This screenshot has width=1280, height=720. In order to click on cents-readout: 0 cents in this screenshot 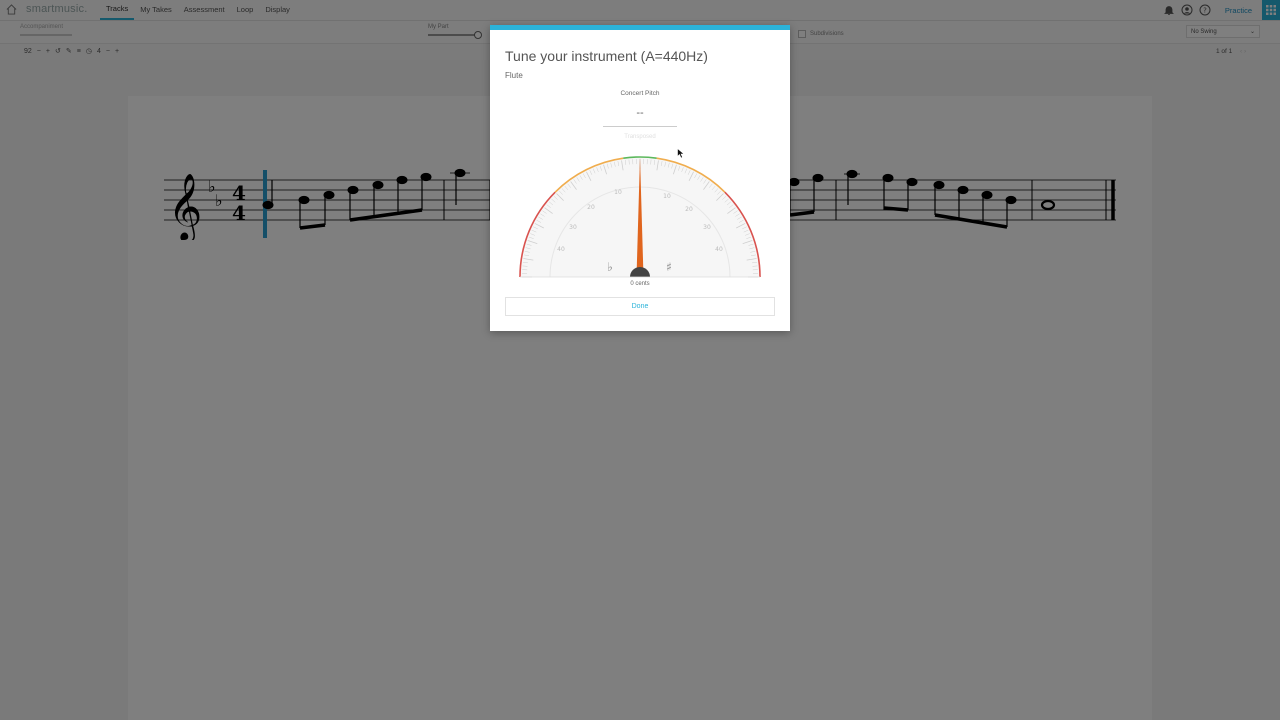, I will do `click(640, 284)`.